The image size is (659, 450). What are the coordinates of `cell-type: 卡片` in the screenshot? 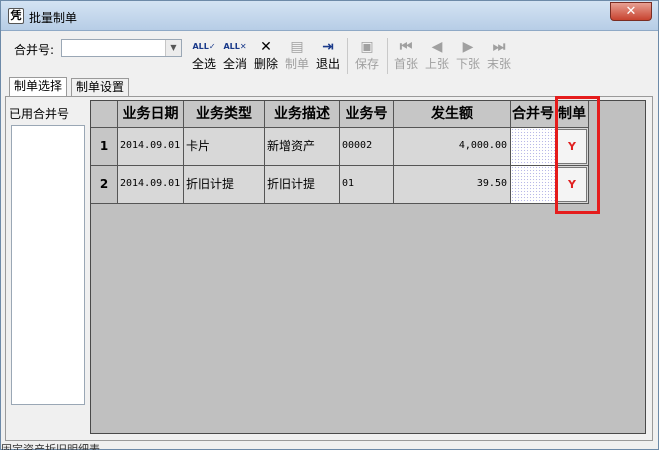 It's located at (224, 147).